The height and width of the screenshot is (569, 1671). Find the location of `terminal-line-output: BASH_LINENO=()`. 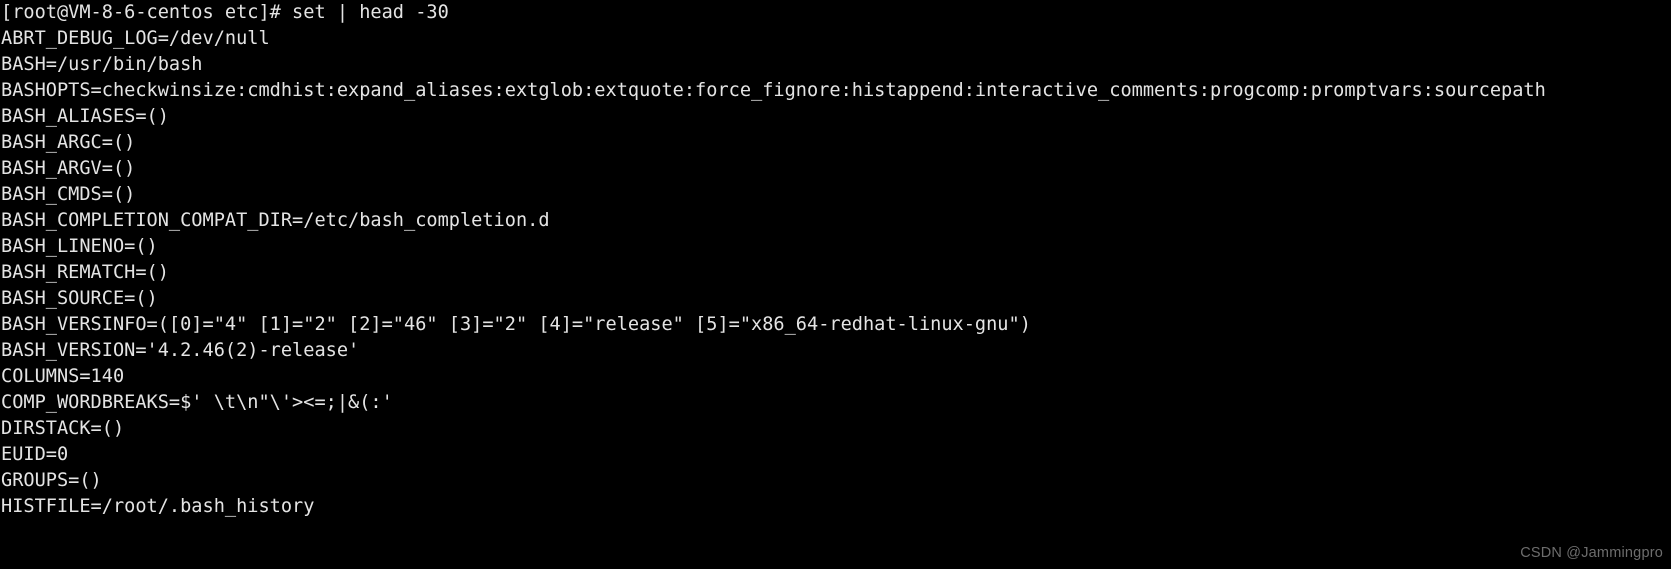

terminal-line-output: BASH_LINENO=() is located at coordinates (79, 246).